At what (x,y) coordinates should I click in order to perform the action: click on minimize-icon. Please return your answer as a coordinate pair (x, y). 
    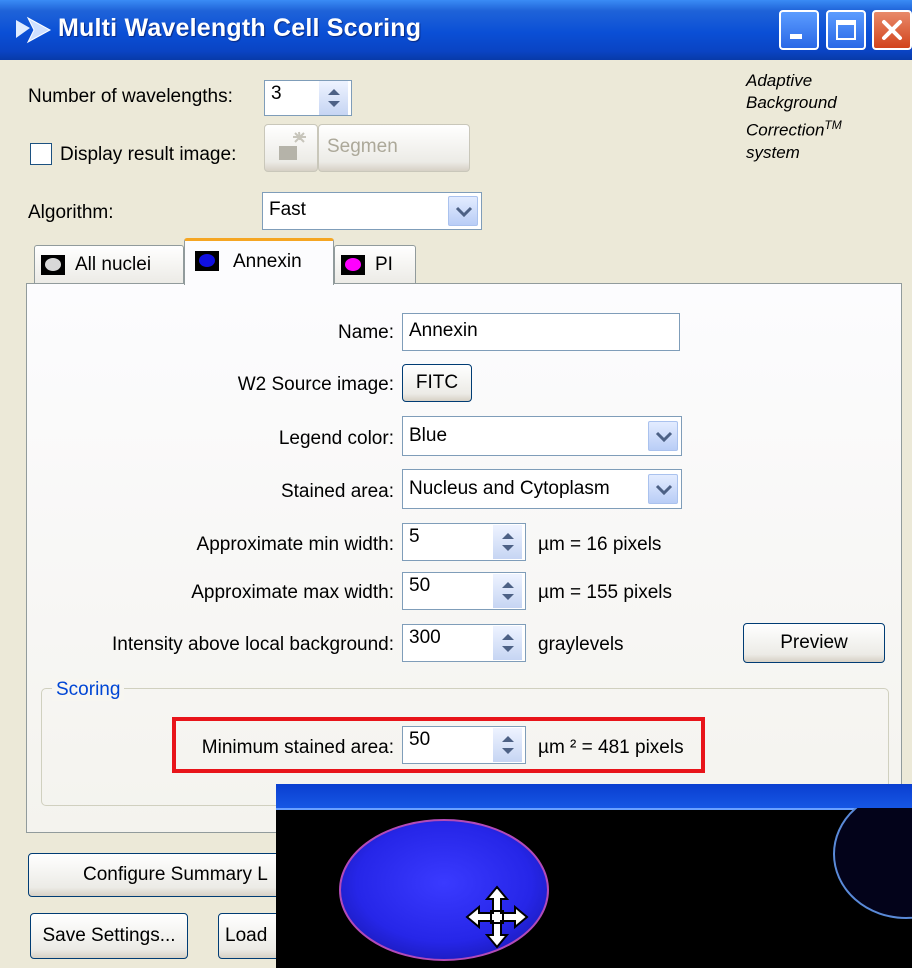
    Looking at the image, I should click on (796, 36).